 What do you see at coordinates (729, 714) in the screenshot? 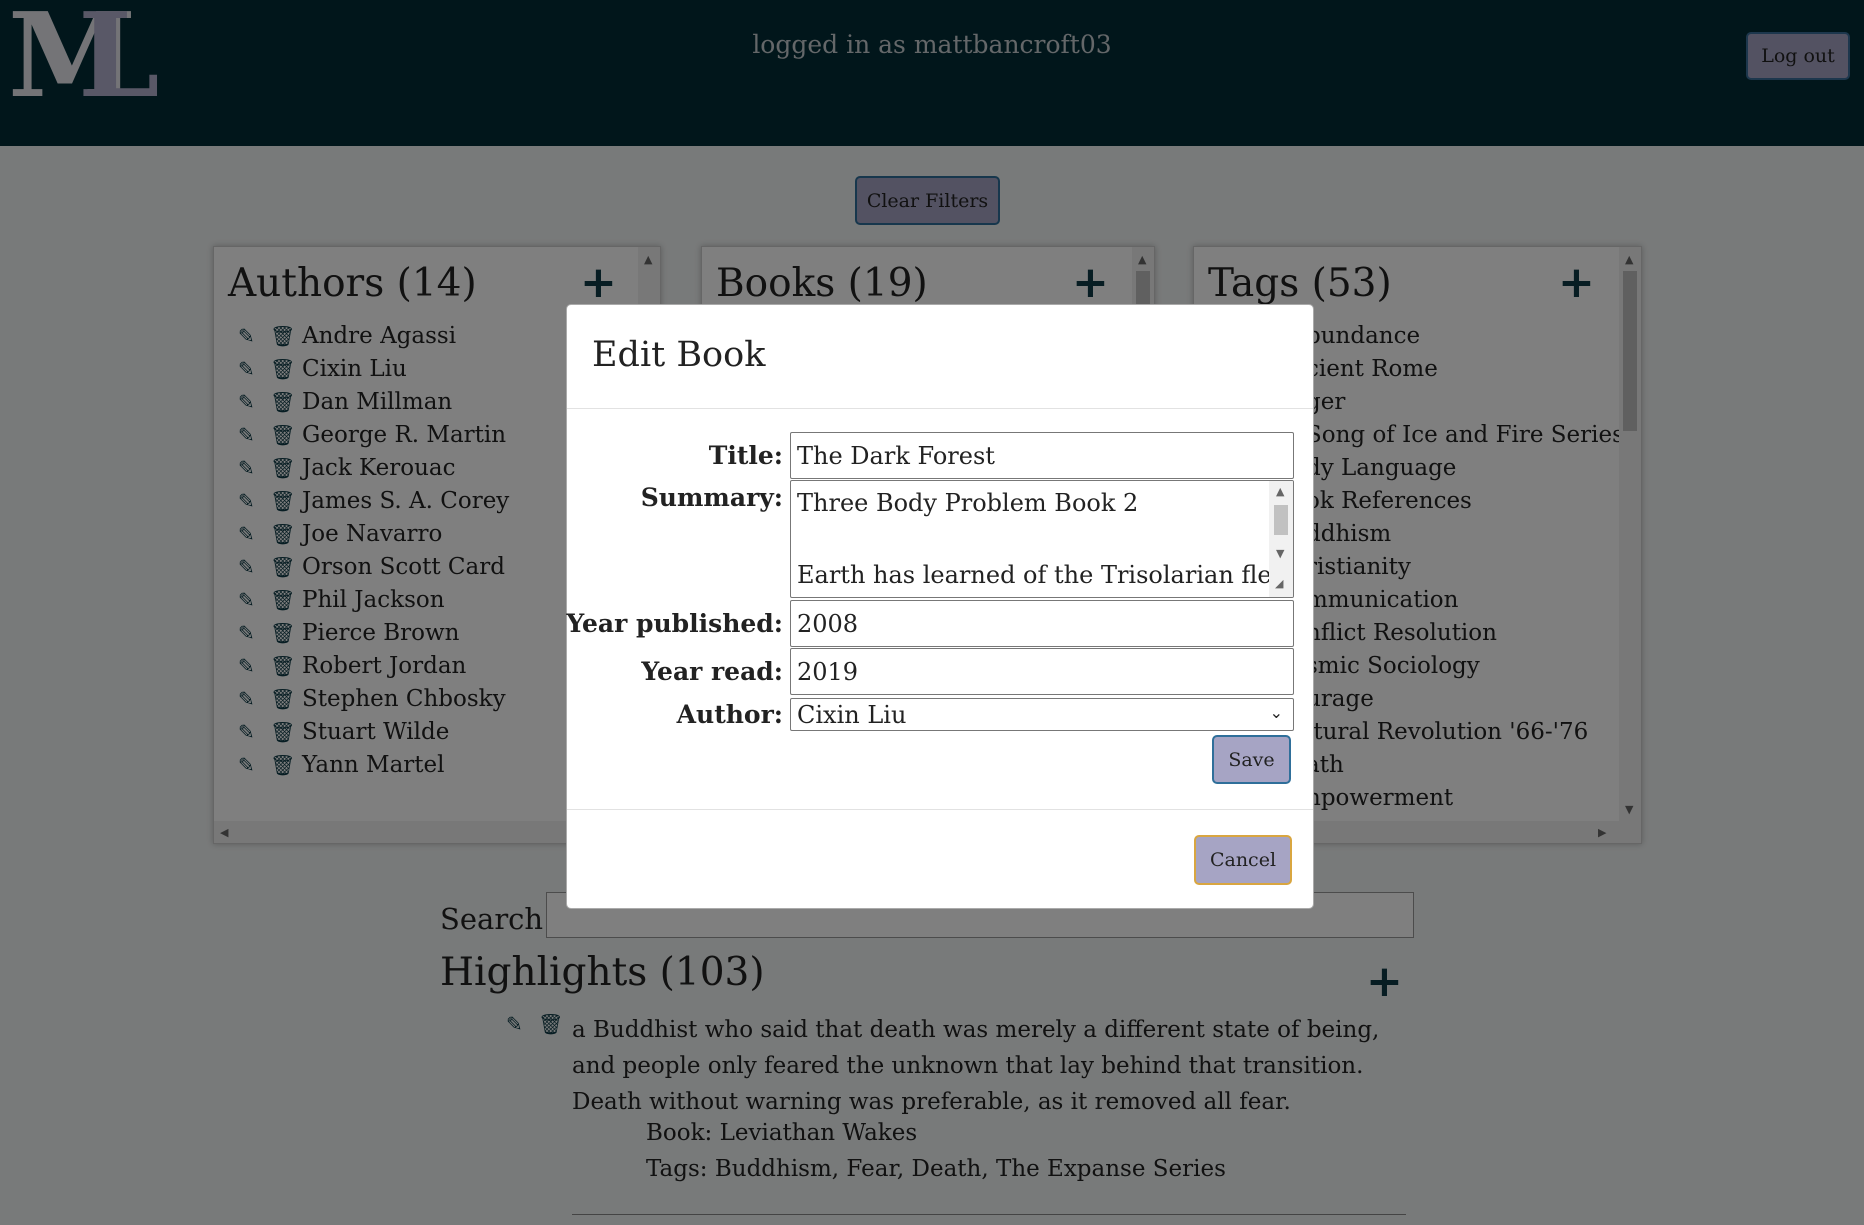
I see `author-label: Author:` at bounding box center [729, 714].